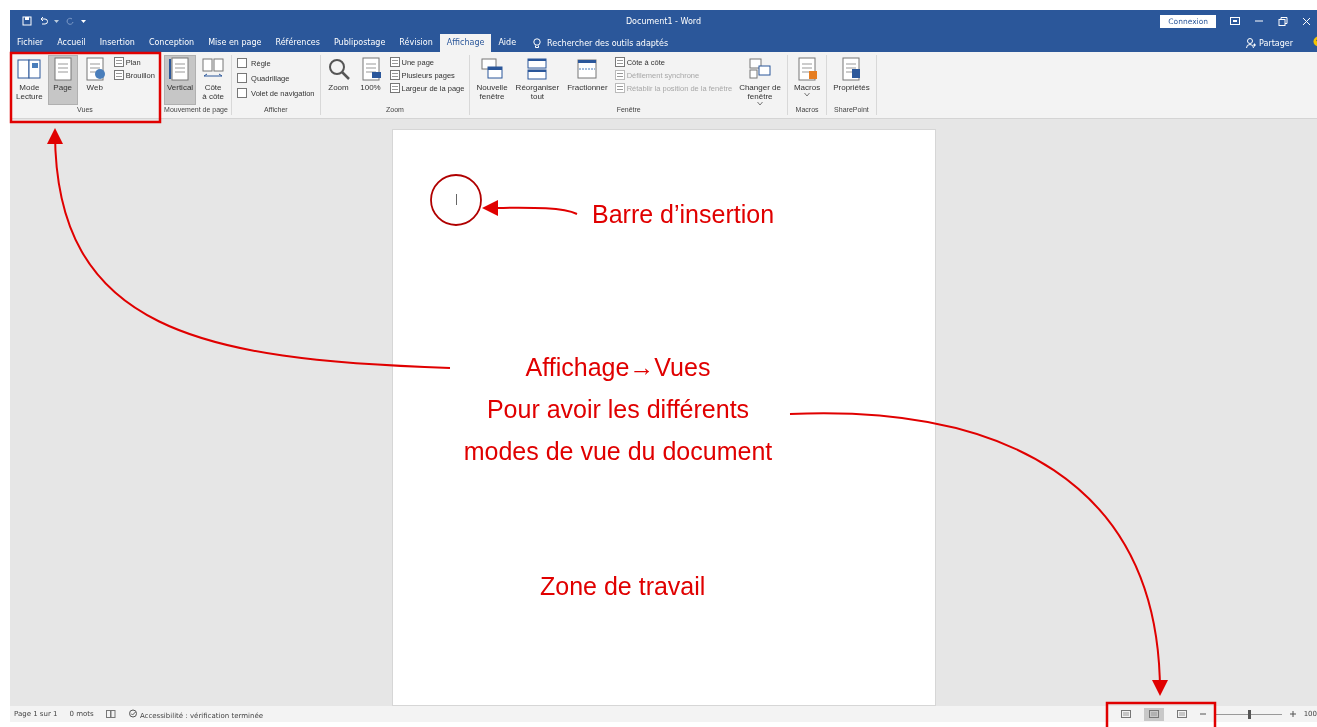  Describe the element at coordinates (132, 713) in the screenshot. I see `accessibility-icon` at that location.